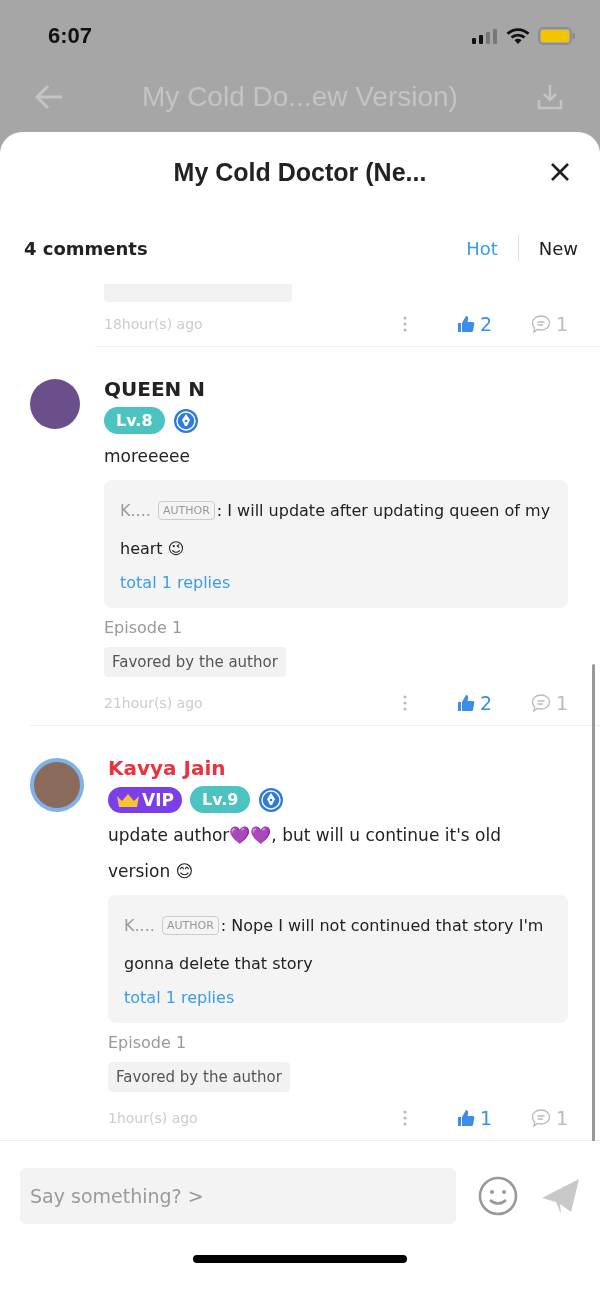  I want to click on back-arrow-icon, so click(49, 97).